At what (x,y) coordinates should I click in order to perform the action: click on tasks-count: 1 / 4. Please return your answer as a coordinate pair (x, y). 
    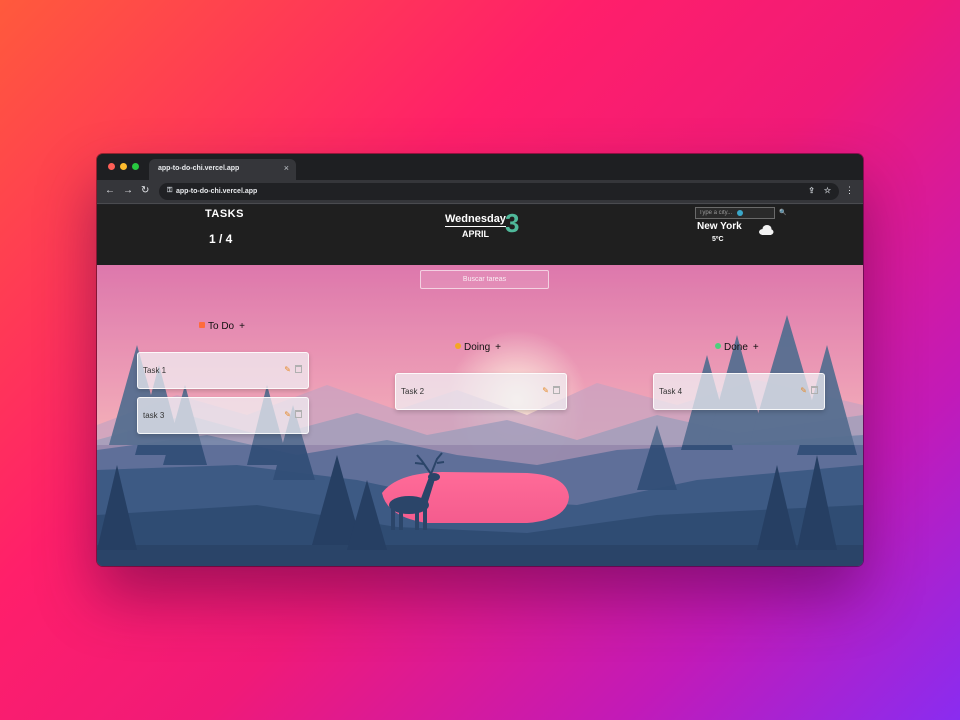
    Looking at the image, I should click on (221, 239).